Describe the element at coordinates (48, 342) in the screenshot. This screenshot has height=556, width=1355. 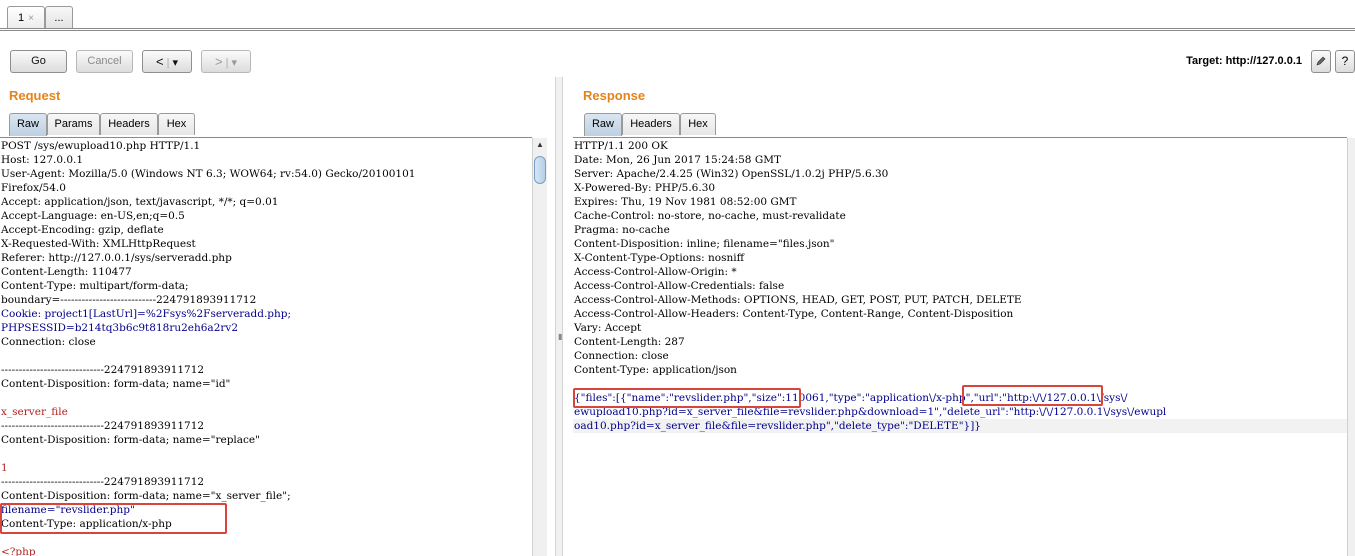
I see `request-line: Connection: close` at that location.